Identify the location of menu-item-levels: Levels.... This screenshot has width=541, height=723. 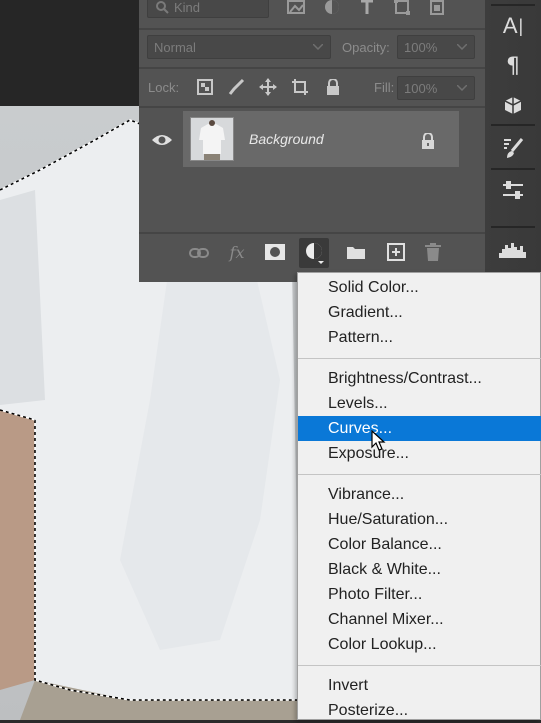
(419, 403).